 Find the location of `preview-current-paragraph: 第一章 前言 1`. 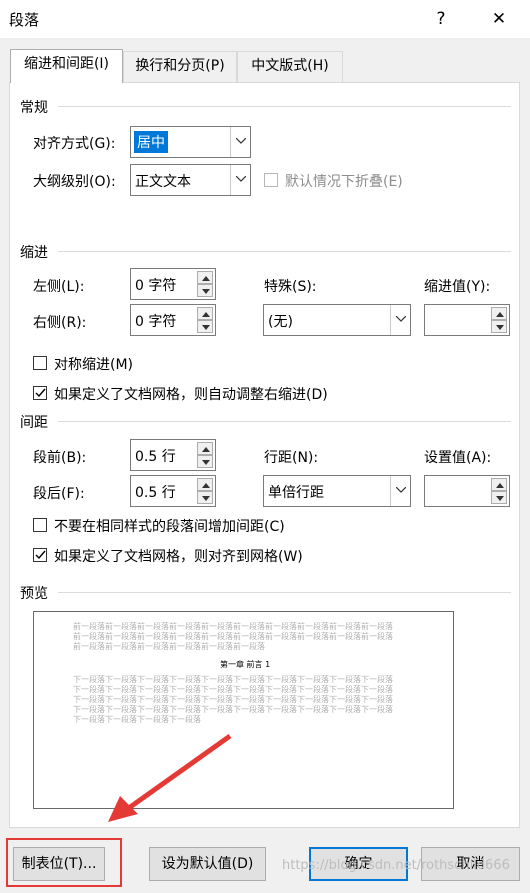

preview-current-paragraph: 第一章 前言 1 is located at coordinates (245, 664).